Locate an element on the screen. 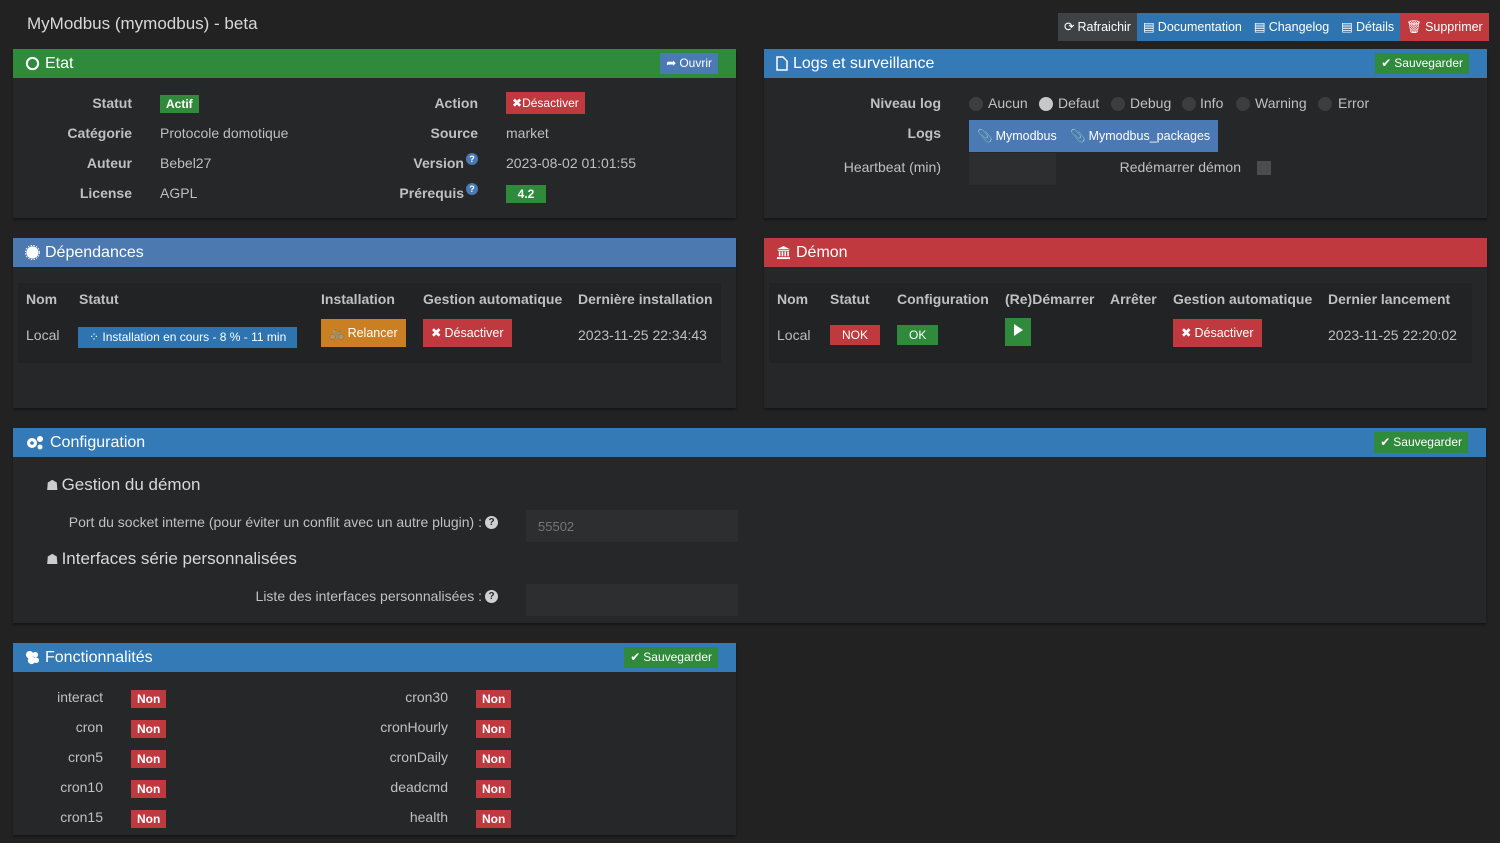 The image size is (1500, 843). section-title: Interfaces série personnalisées is located at coordinates (179, 558).